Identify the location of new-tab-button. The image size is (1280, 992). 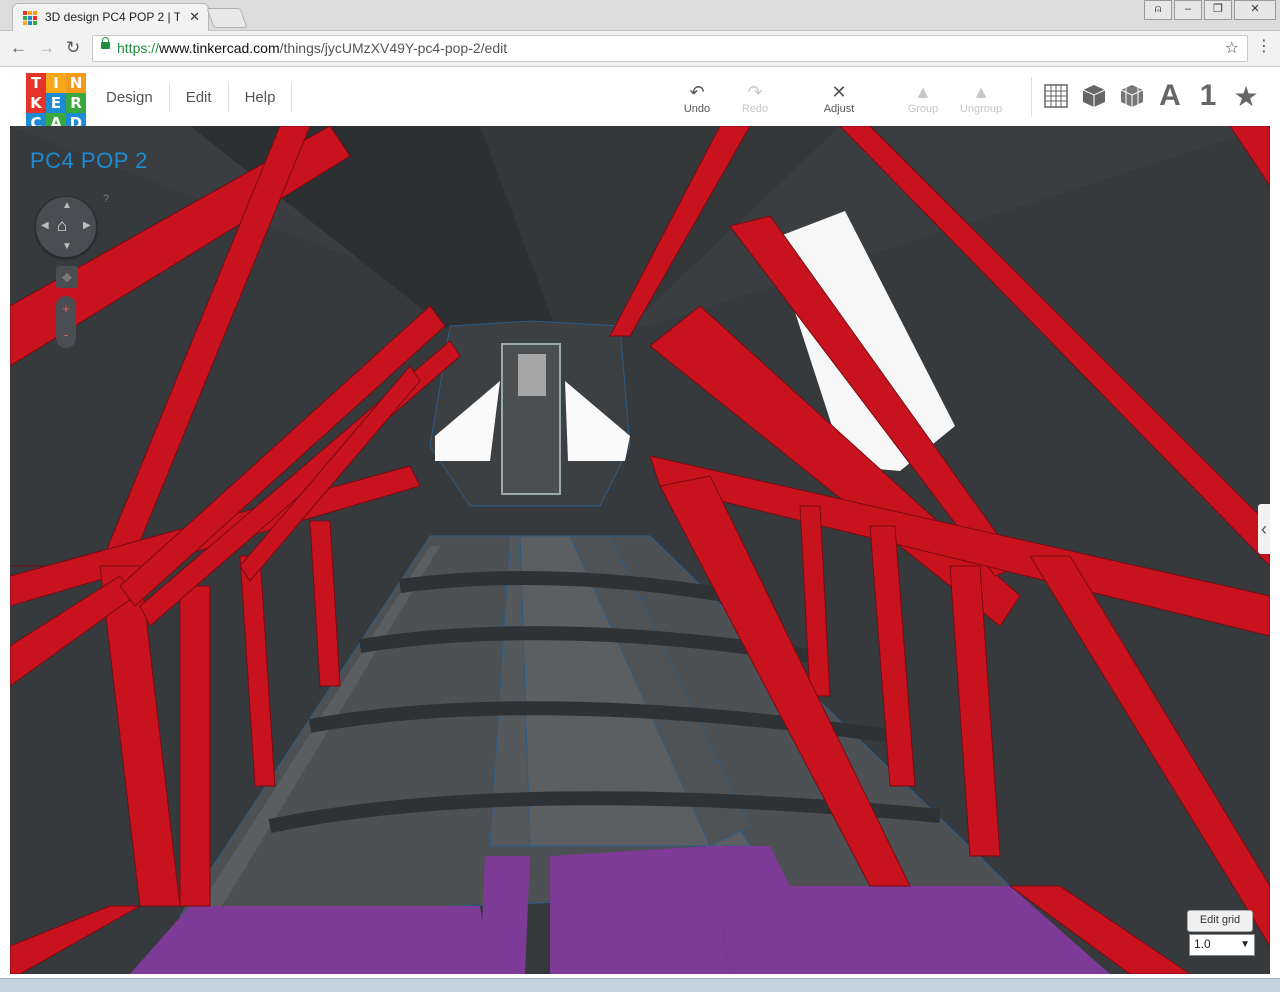
(227, 18).